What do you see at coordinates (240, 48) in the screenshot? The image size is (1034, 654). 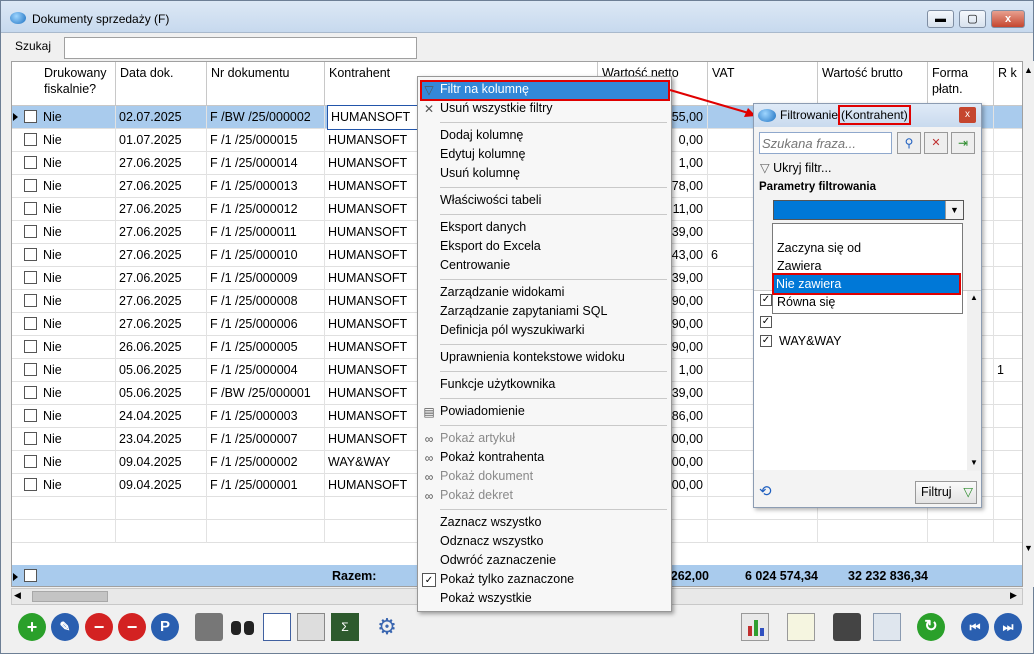 I see `search-input` at bounding box center [240, 48].